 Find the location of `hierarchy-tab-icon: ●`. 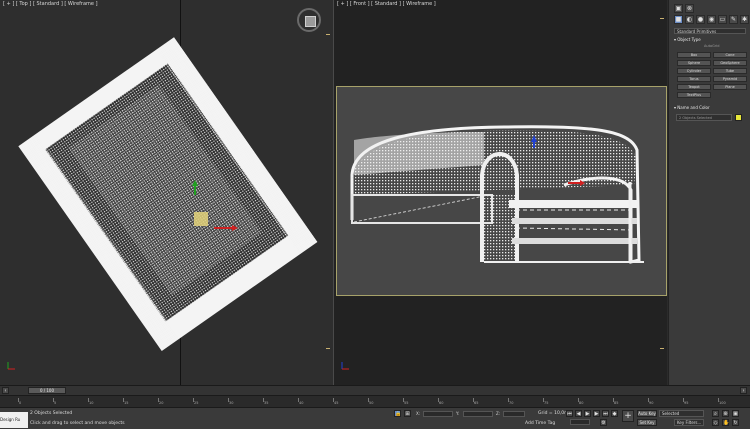

hierarchy-tab-icon: ● is located at coordinates (700, 19).